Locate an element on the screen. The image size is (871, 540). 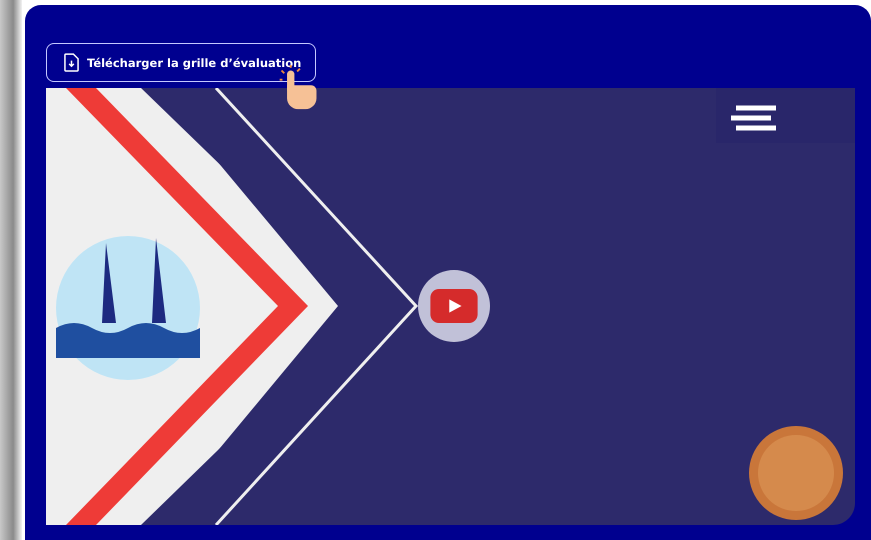
play-icon is located at coordinates (454, 306).